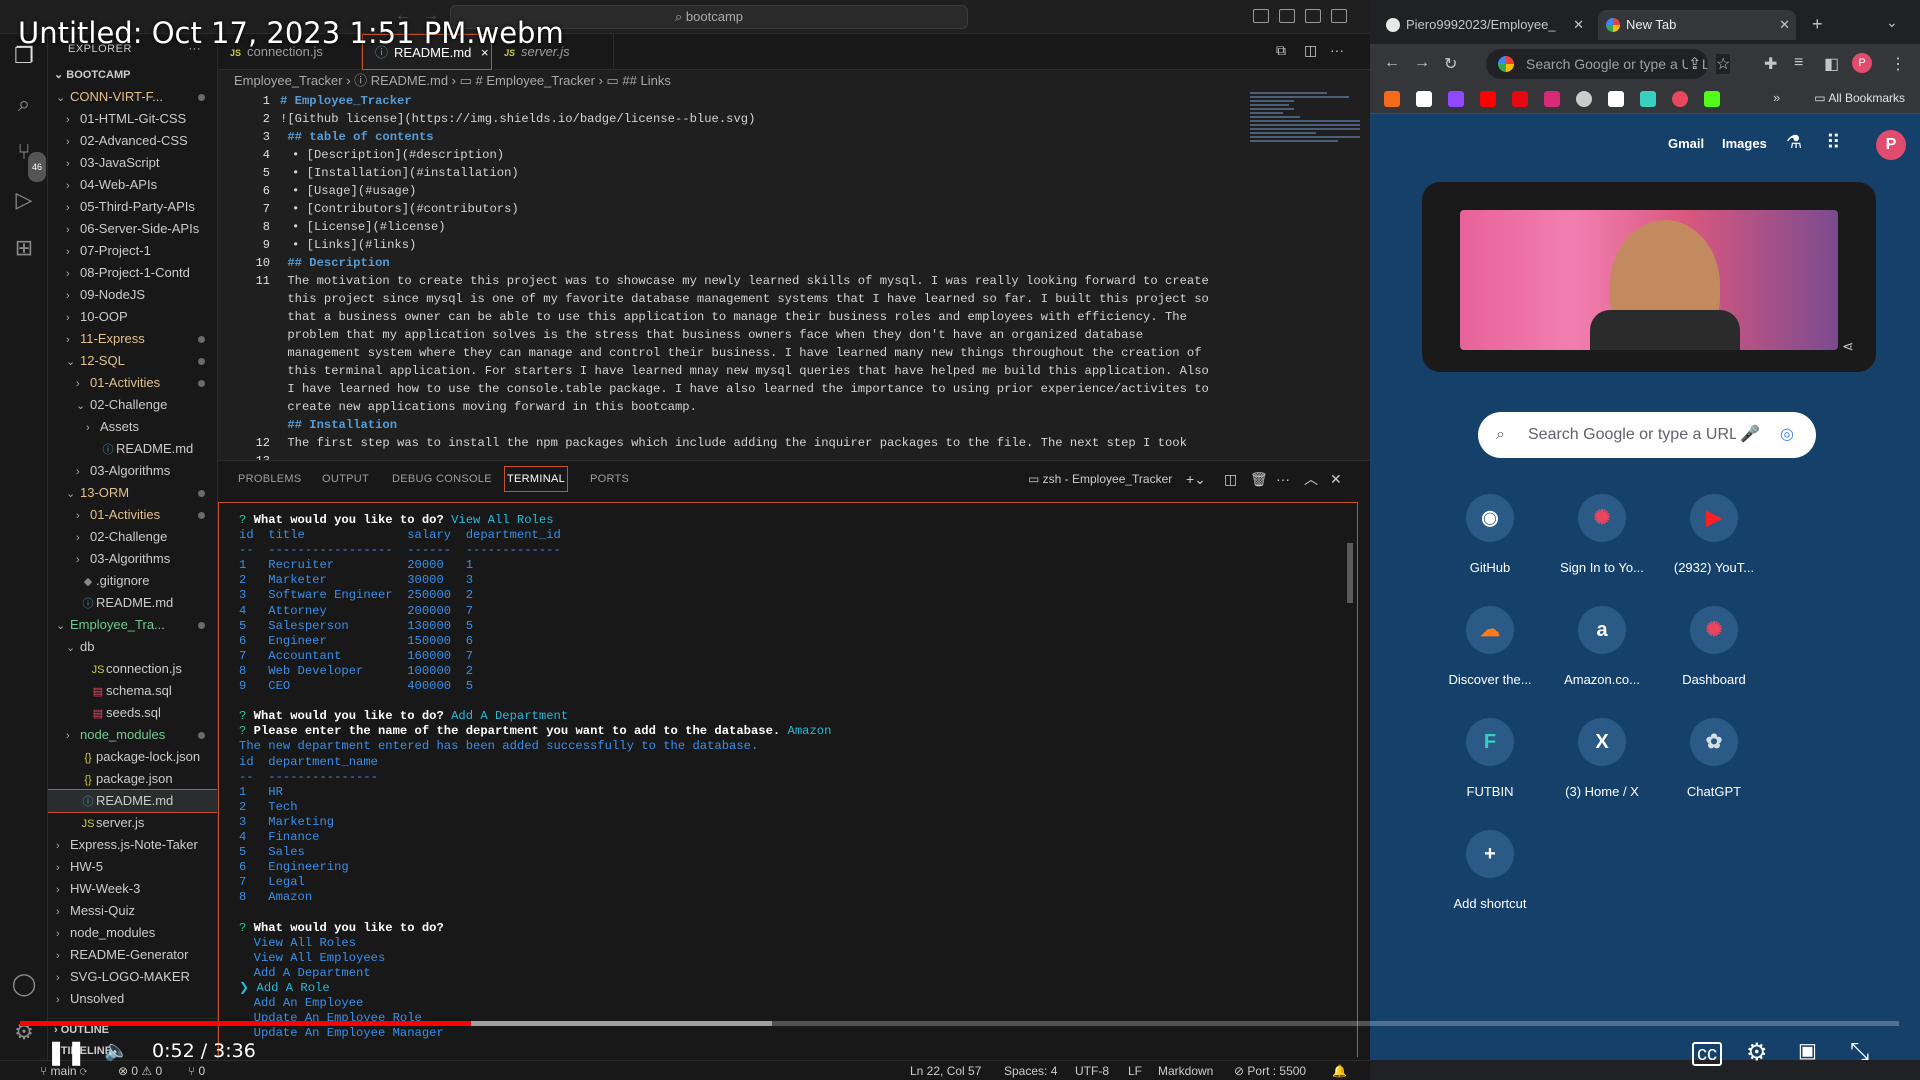 Image resolution: width=1920 pixels, height=1080 pixels. I want to click on tree-item: › 02-Challenge, so click(132, 537).